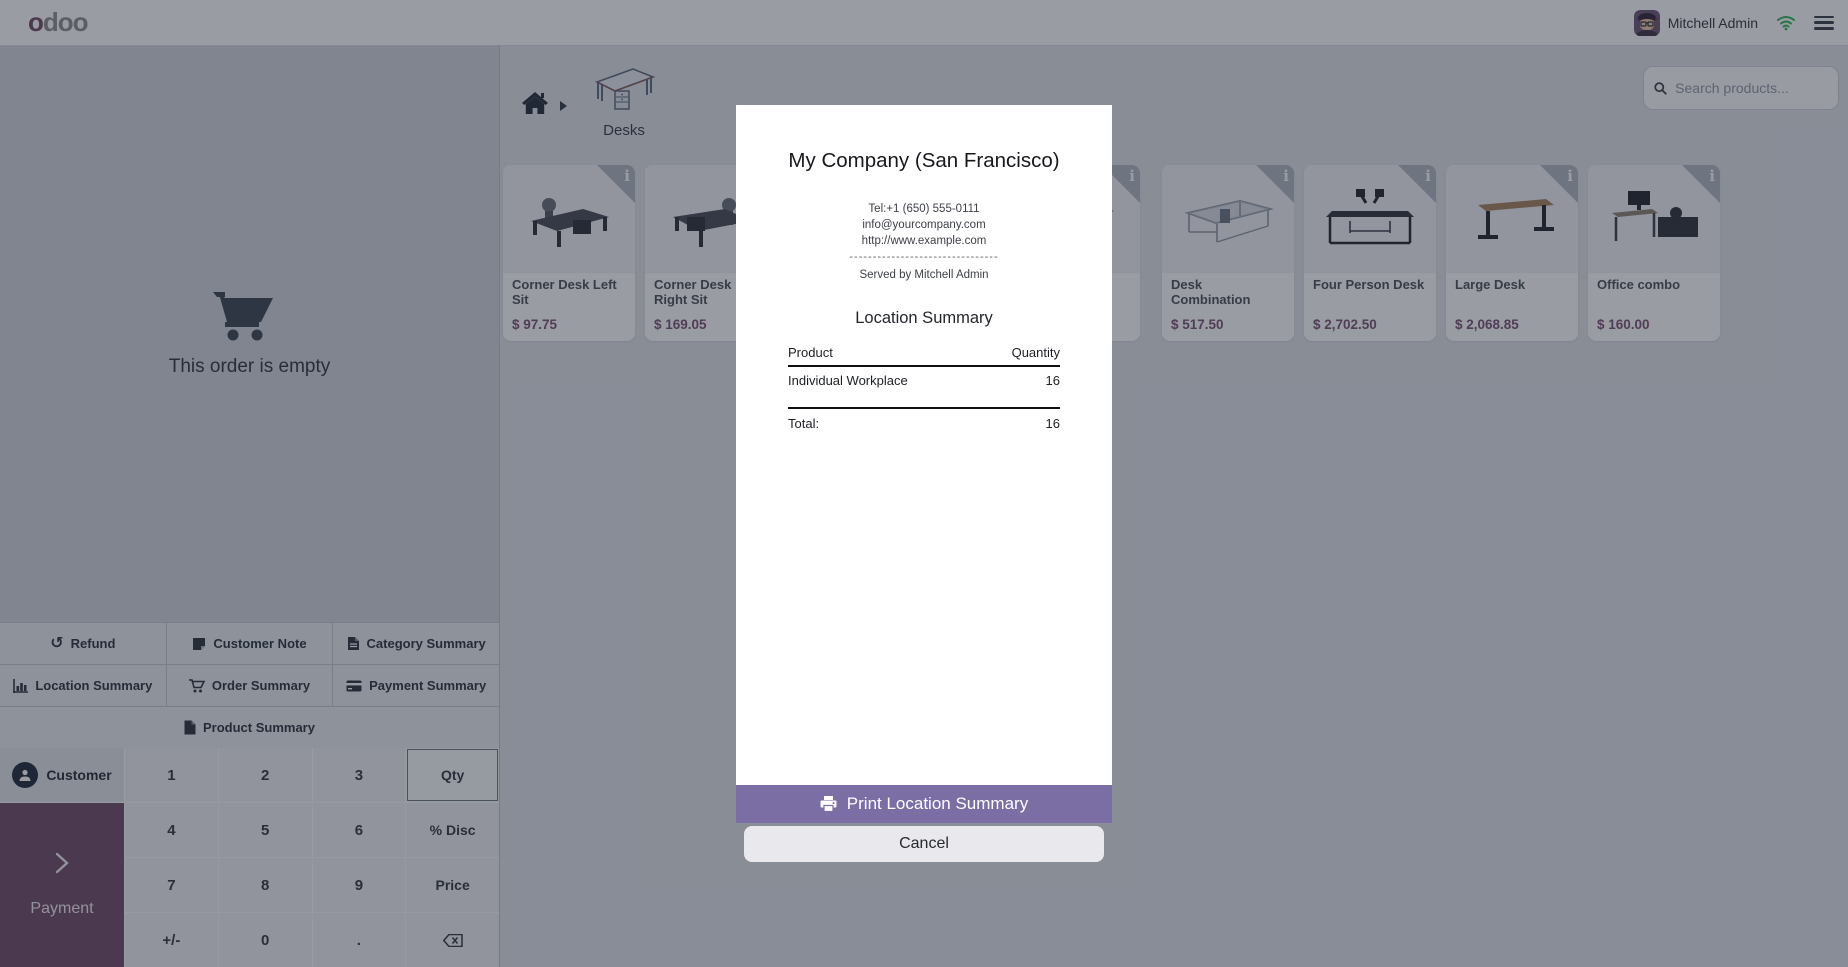 Image resolution: width=1848 pixels, height=967 pixels. I want to click on table-row: Individual Workplace 16, so click(924, 378).